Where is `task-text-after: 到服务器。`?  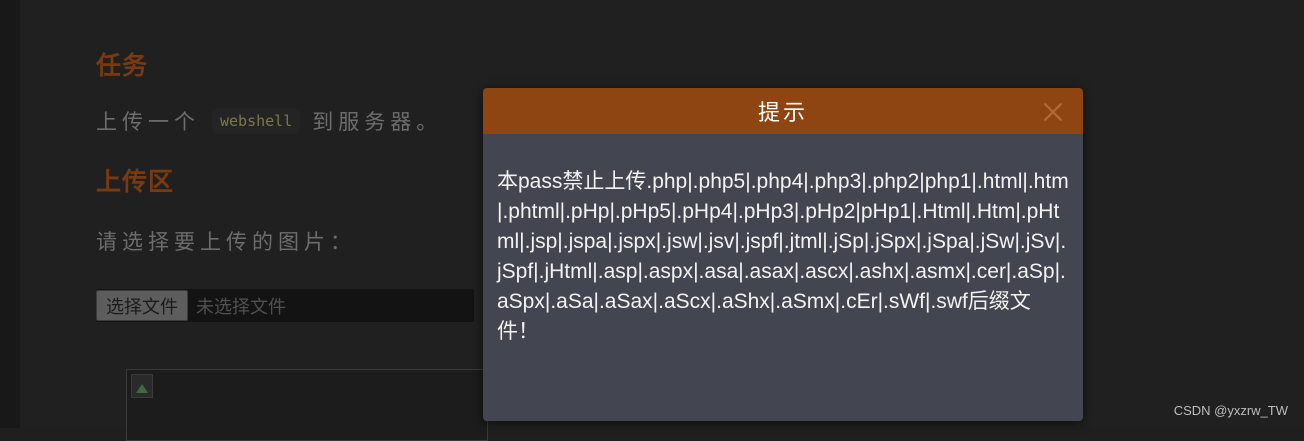
task-text-after: 到服务器。 is located at coordinates (377, 122).